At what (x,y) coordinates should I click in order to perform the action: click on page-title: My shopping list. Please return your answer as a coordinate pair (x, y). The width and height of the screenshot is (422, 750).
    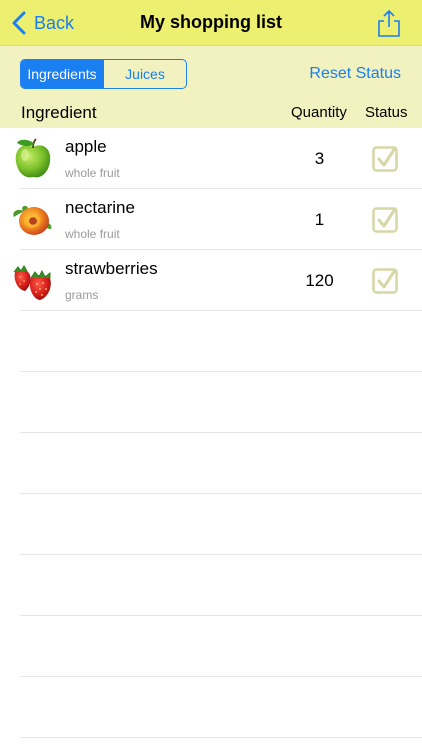
    Looking at the image, I should click on (211, 22).